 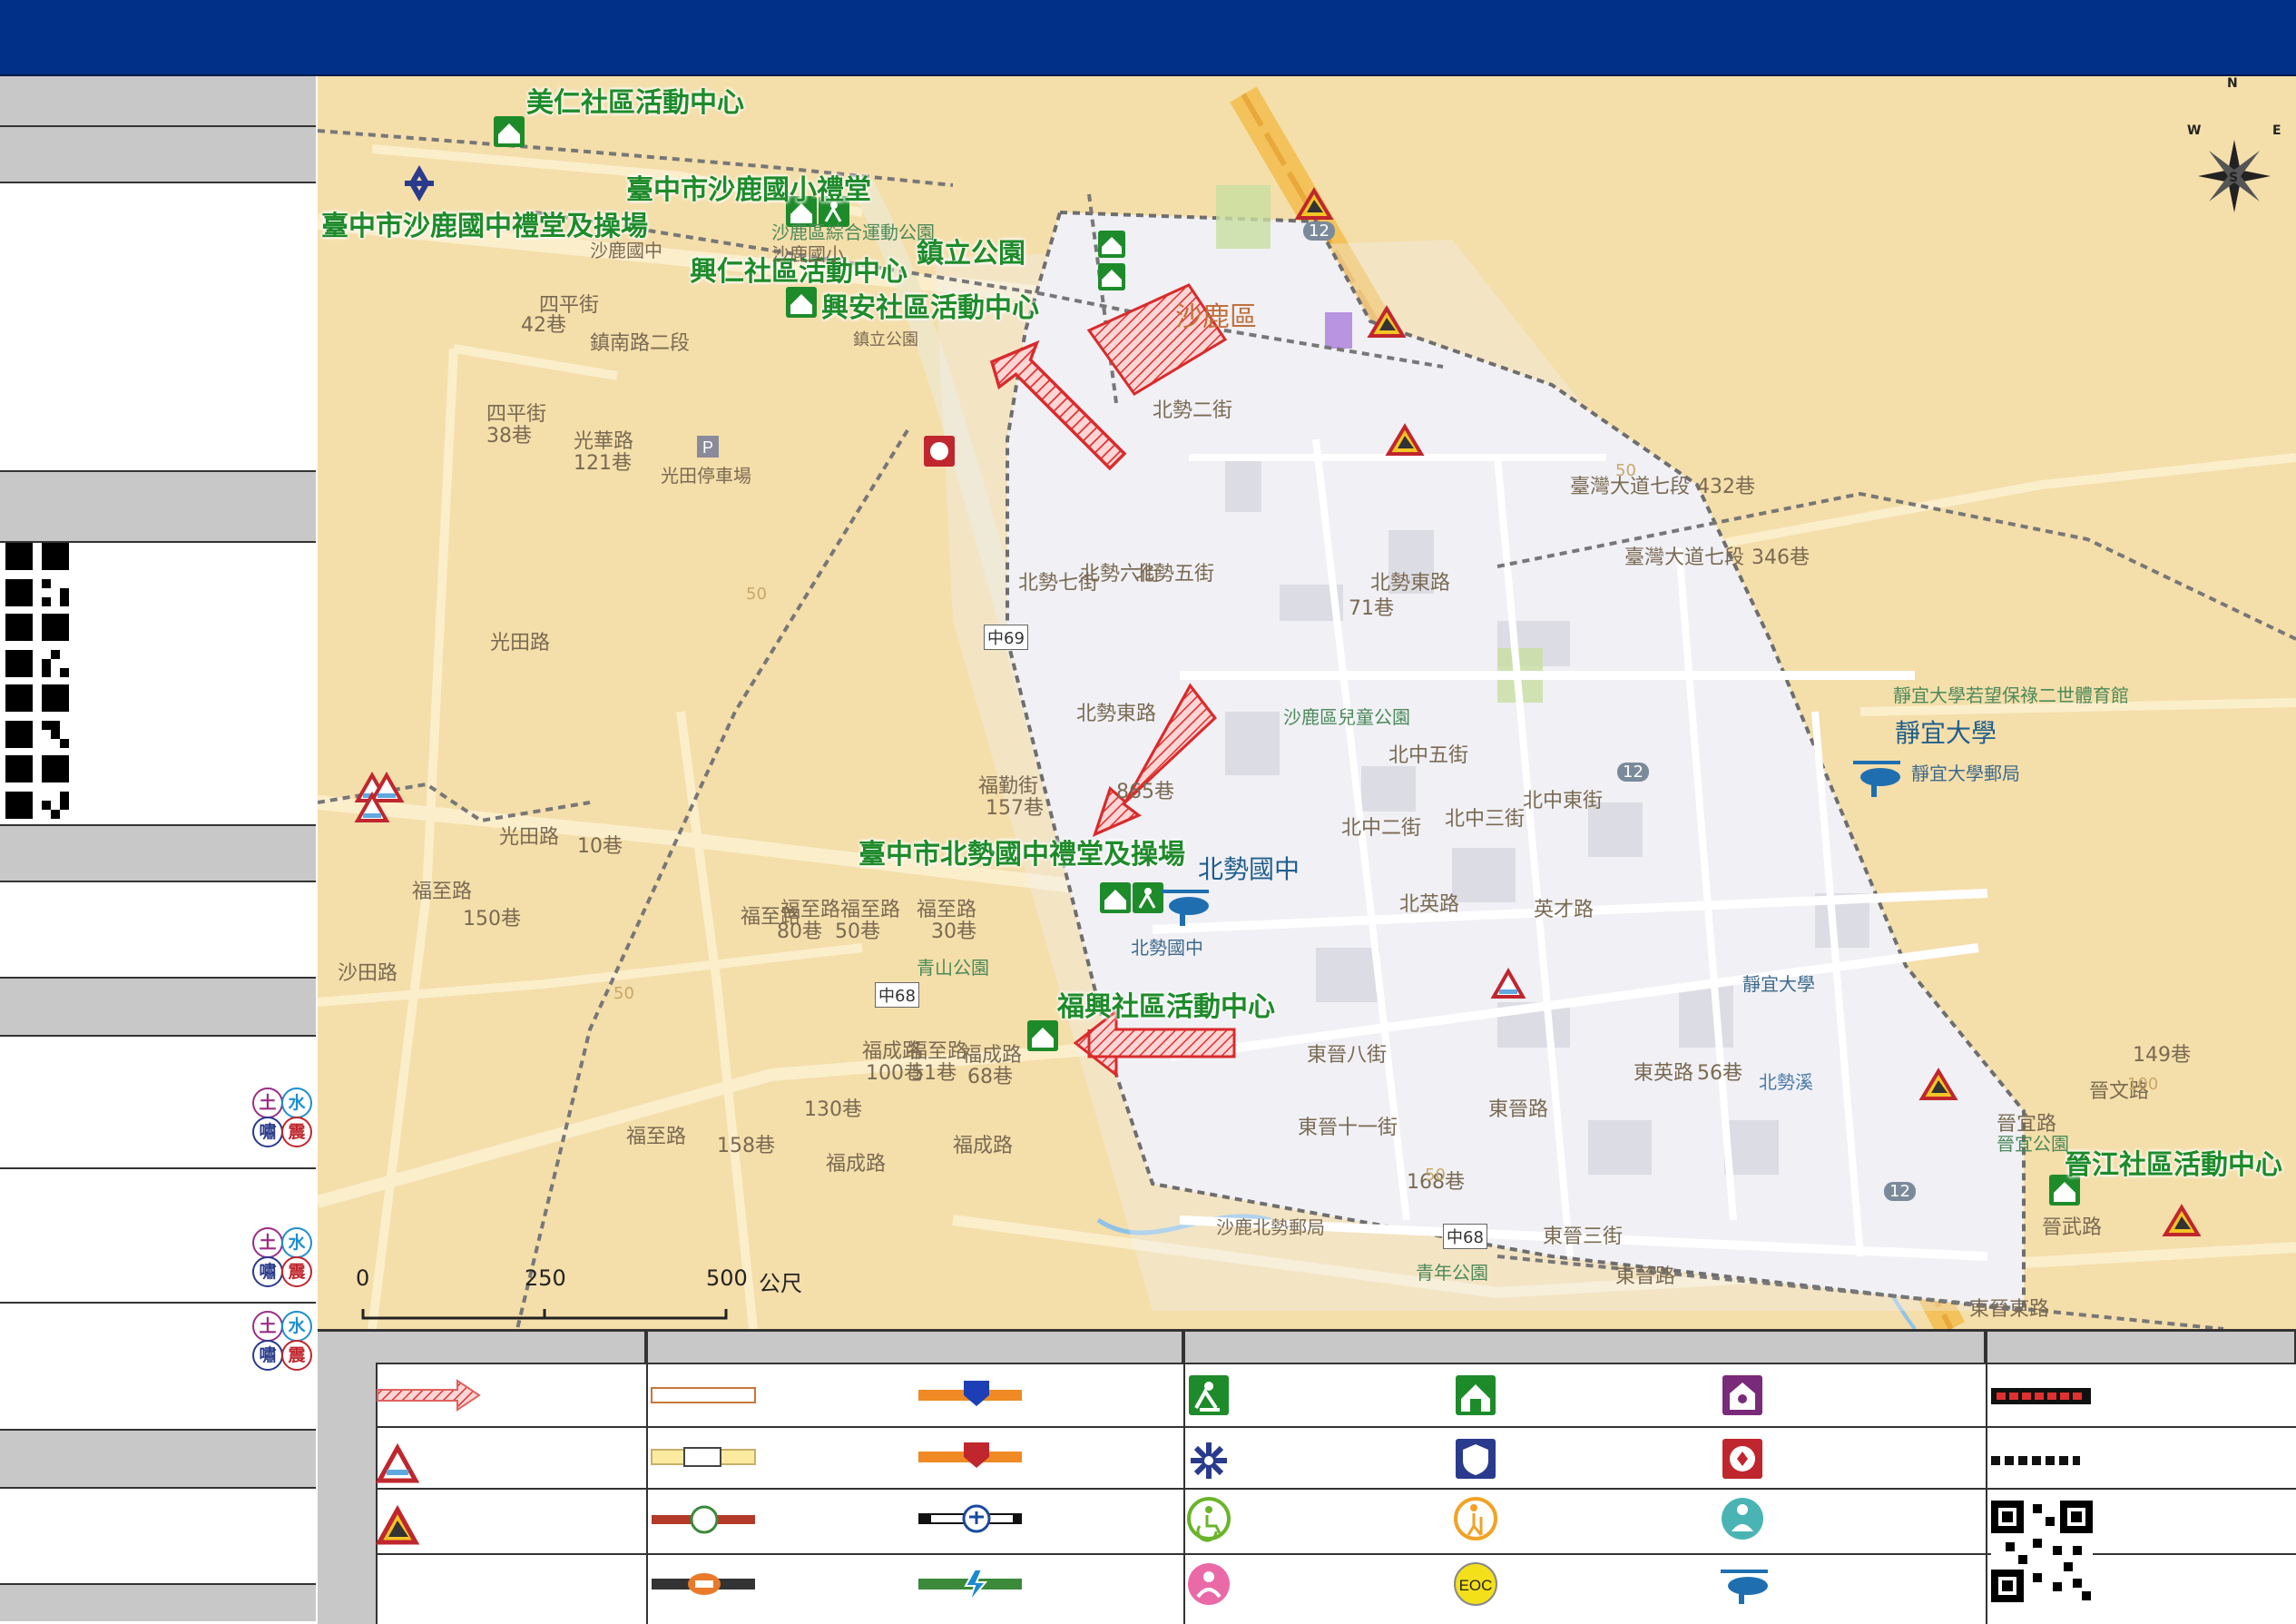 What do you see at coordinates (970, 1586) in the screenshot?
I see `hsr-station-icon` at bounding box center [970, 1586].